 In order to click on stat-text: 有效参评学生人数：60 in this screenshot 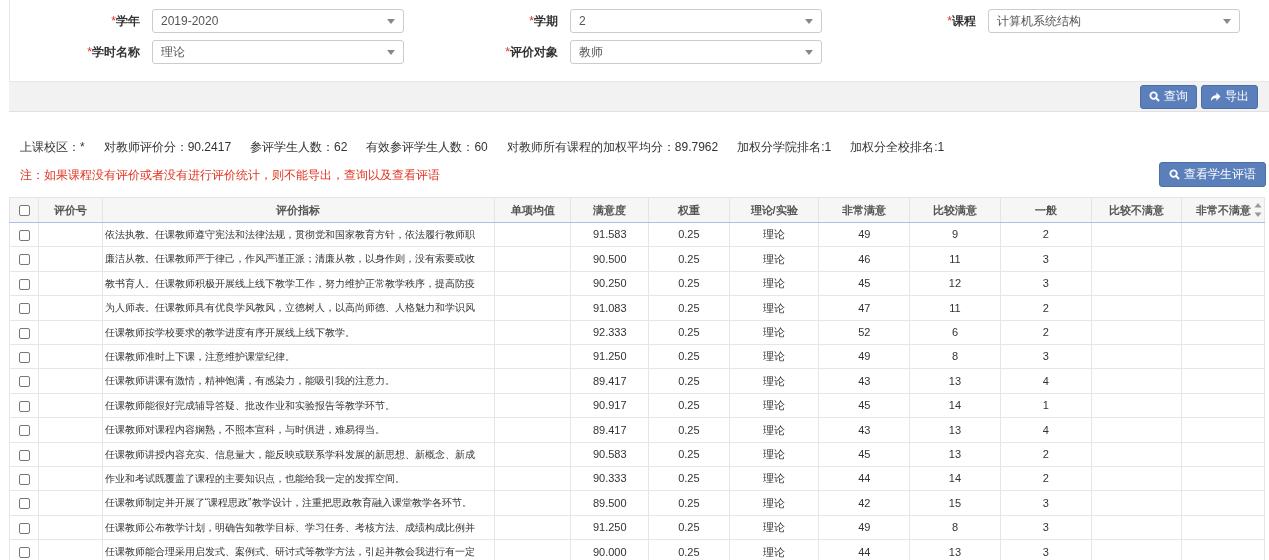, I will do `click(427, 147)`.